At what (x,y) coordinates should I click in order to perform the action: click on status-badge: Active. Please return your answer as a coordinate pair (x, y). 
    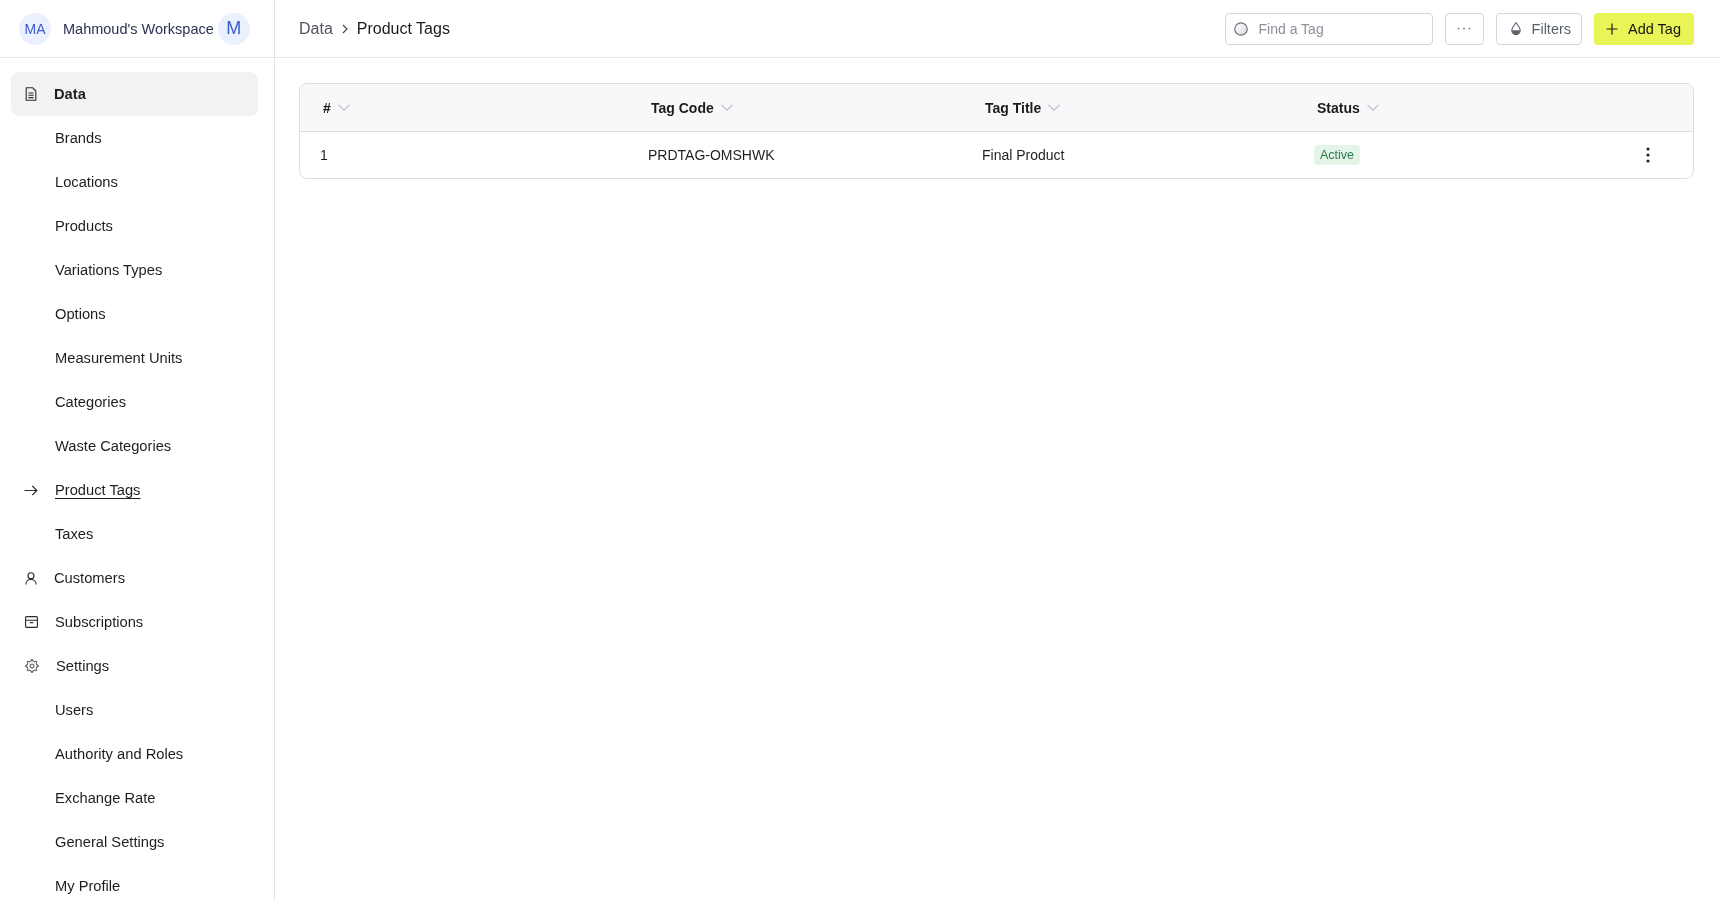
    Looking at the image, I should click on (1337, 155).